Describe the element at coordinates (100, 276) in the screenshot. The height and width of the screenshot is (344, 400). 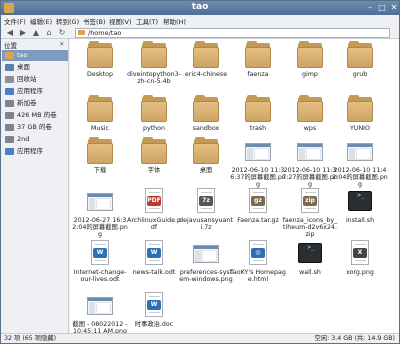
I see `file-name: Internet-change-our-lives.odt` at that location.